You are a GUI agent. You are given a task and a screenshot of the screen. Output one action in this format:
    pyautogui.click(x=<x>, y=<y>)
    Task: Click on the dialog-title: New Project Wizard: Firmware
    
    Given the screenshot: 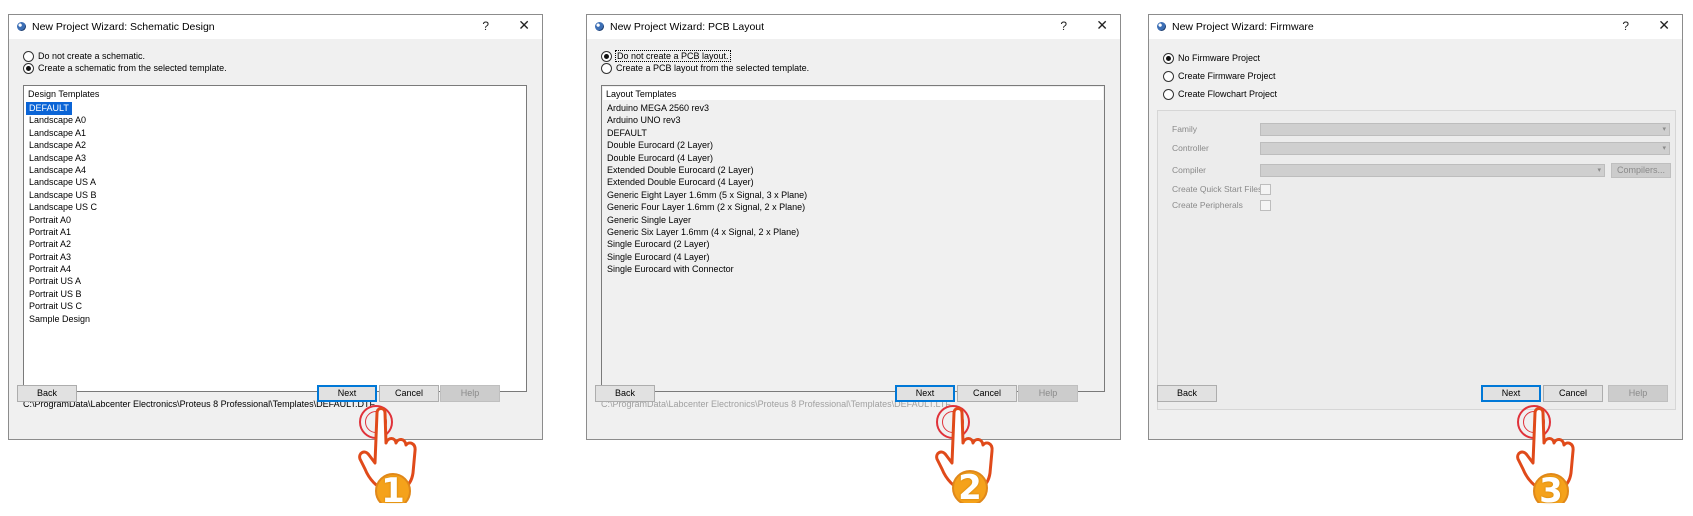 What is the action you would take?
    pyautogui.click(x=1243, y=27)
    